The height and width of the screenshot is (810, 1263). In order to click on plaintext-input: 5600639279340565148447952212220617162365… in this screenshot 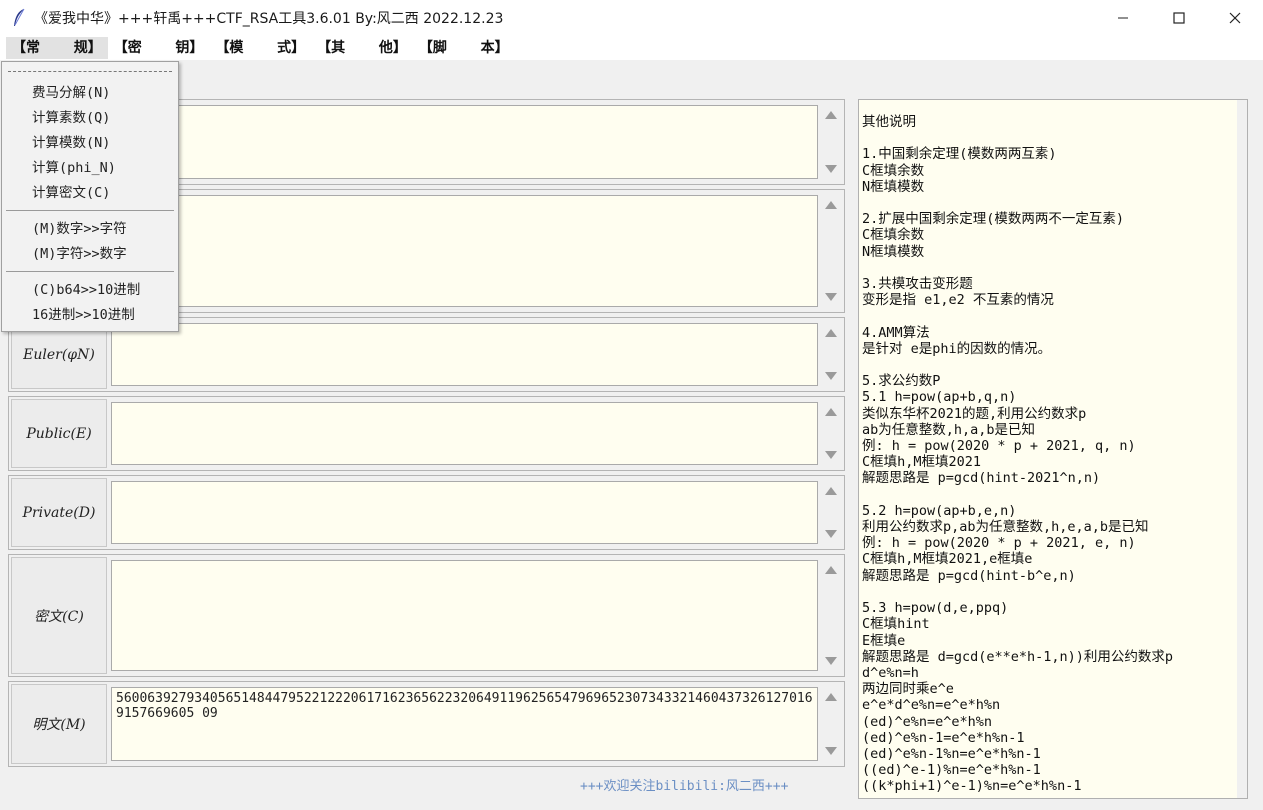, I will do `click(464, 724)`.